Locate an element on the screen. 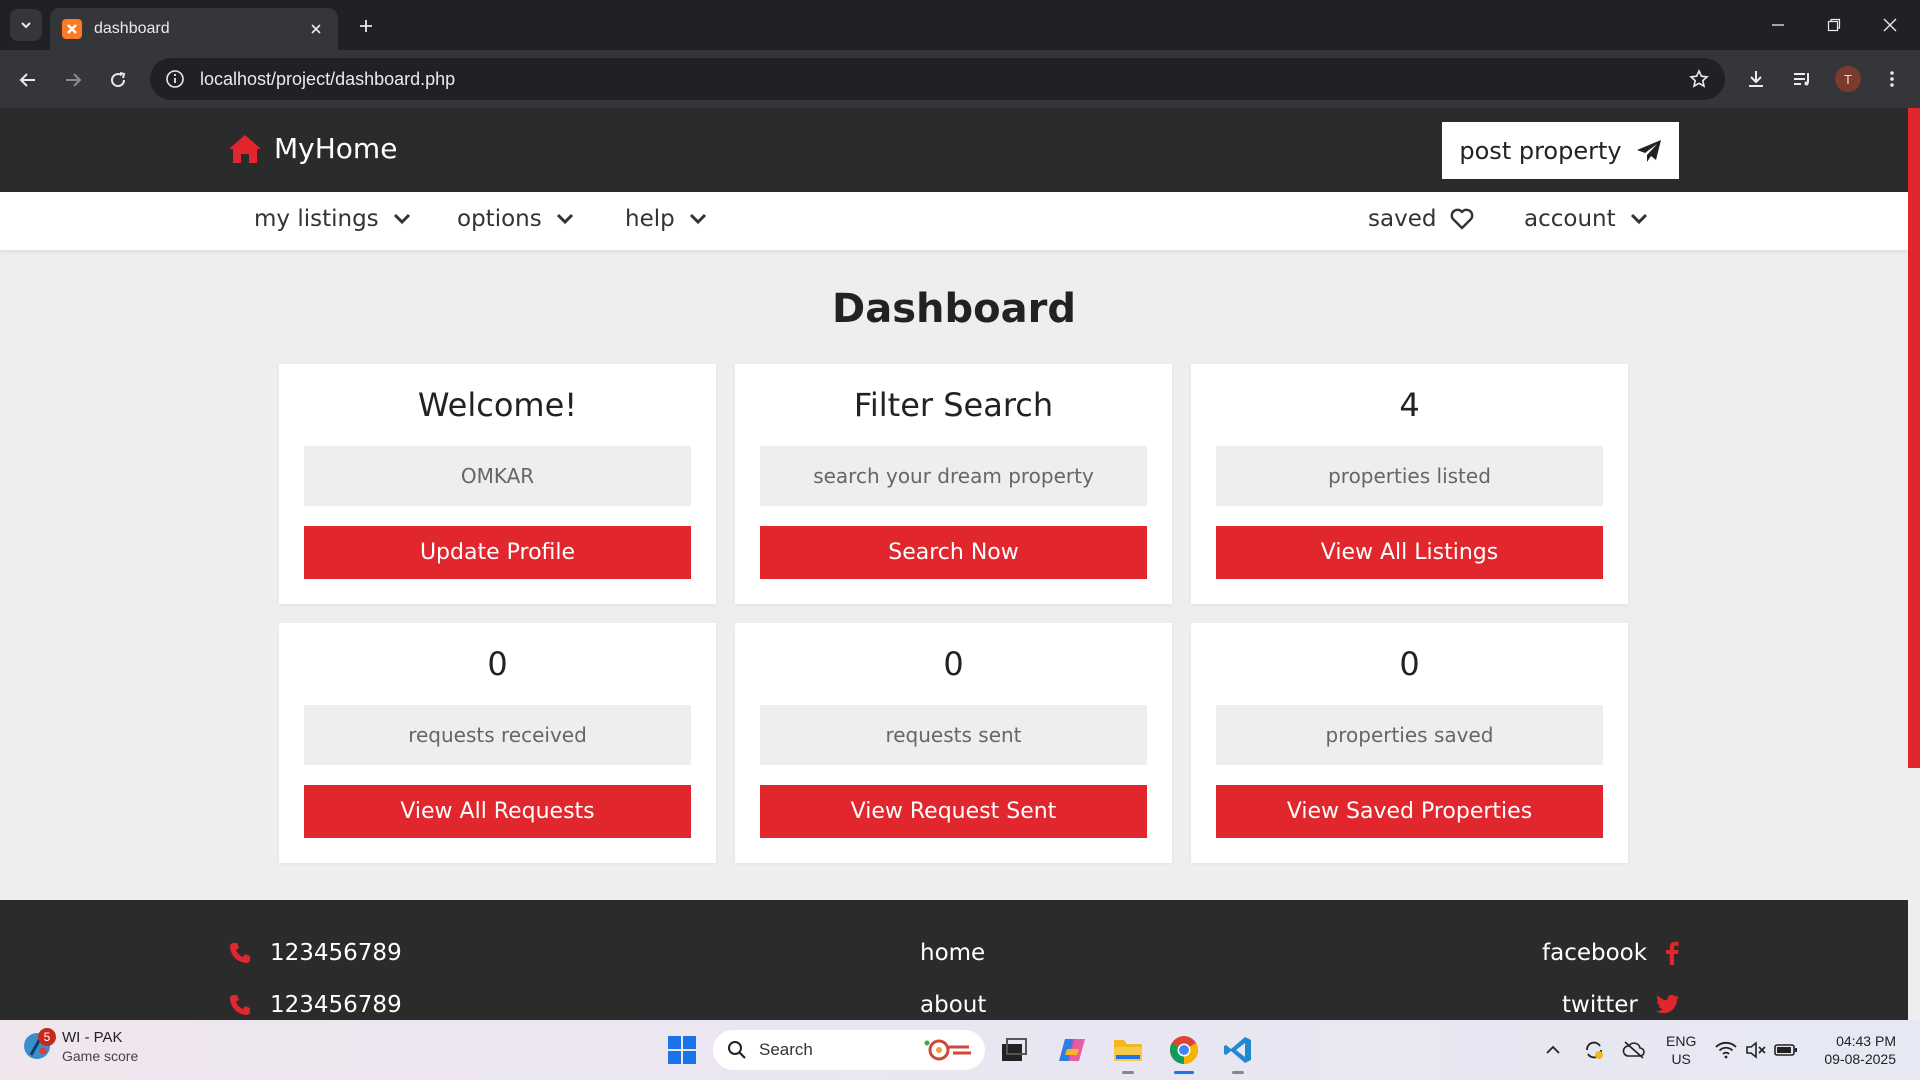 This screenshot has width=1920, height=1080. region-code: US is located at coordinates (1681, 1059).